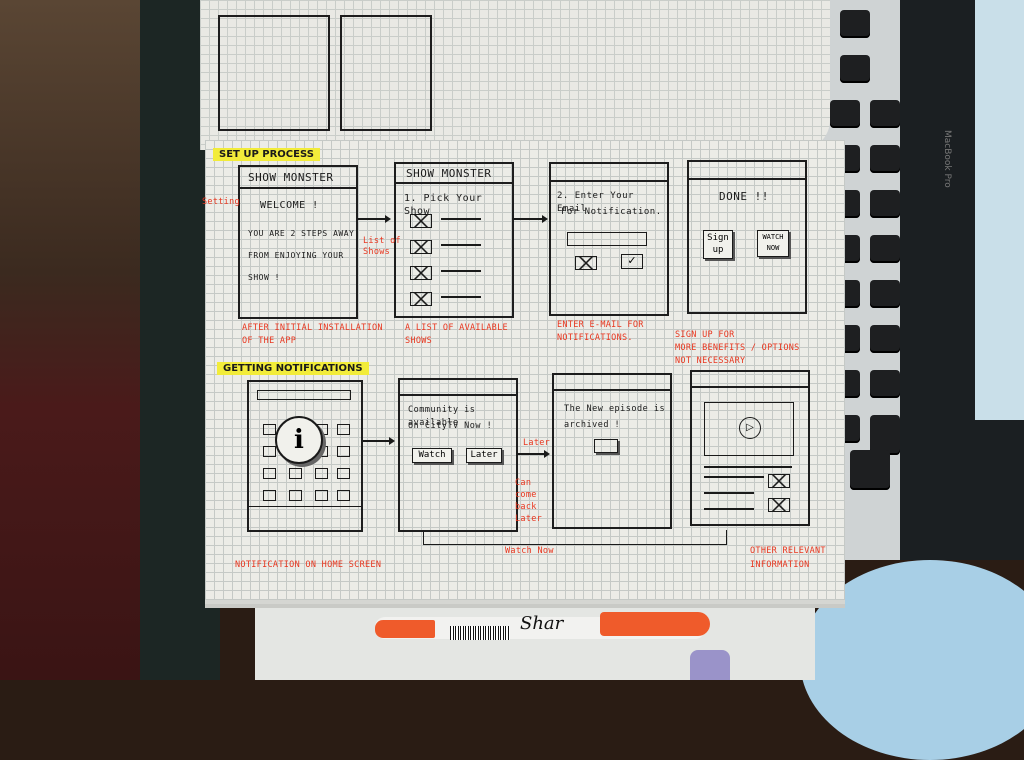 The height and width of the screenshot is (760, 1024). I want to click on annotation-come-back-2: come, so click(526, 495).